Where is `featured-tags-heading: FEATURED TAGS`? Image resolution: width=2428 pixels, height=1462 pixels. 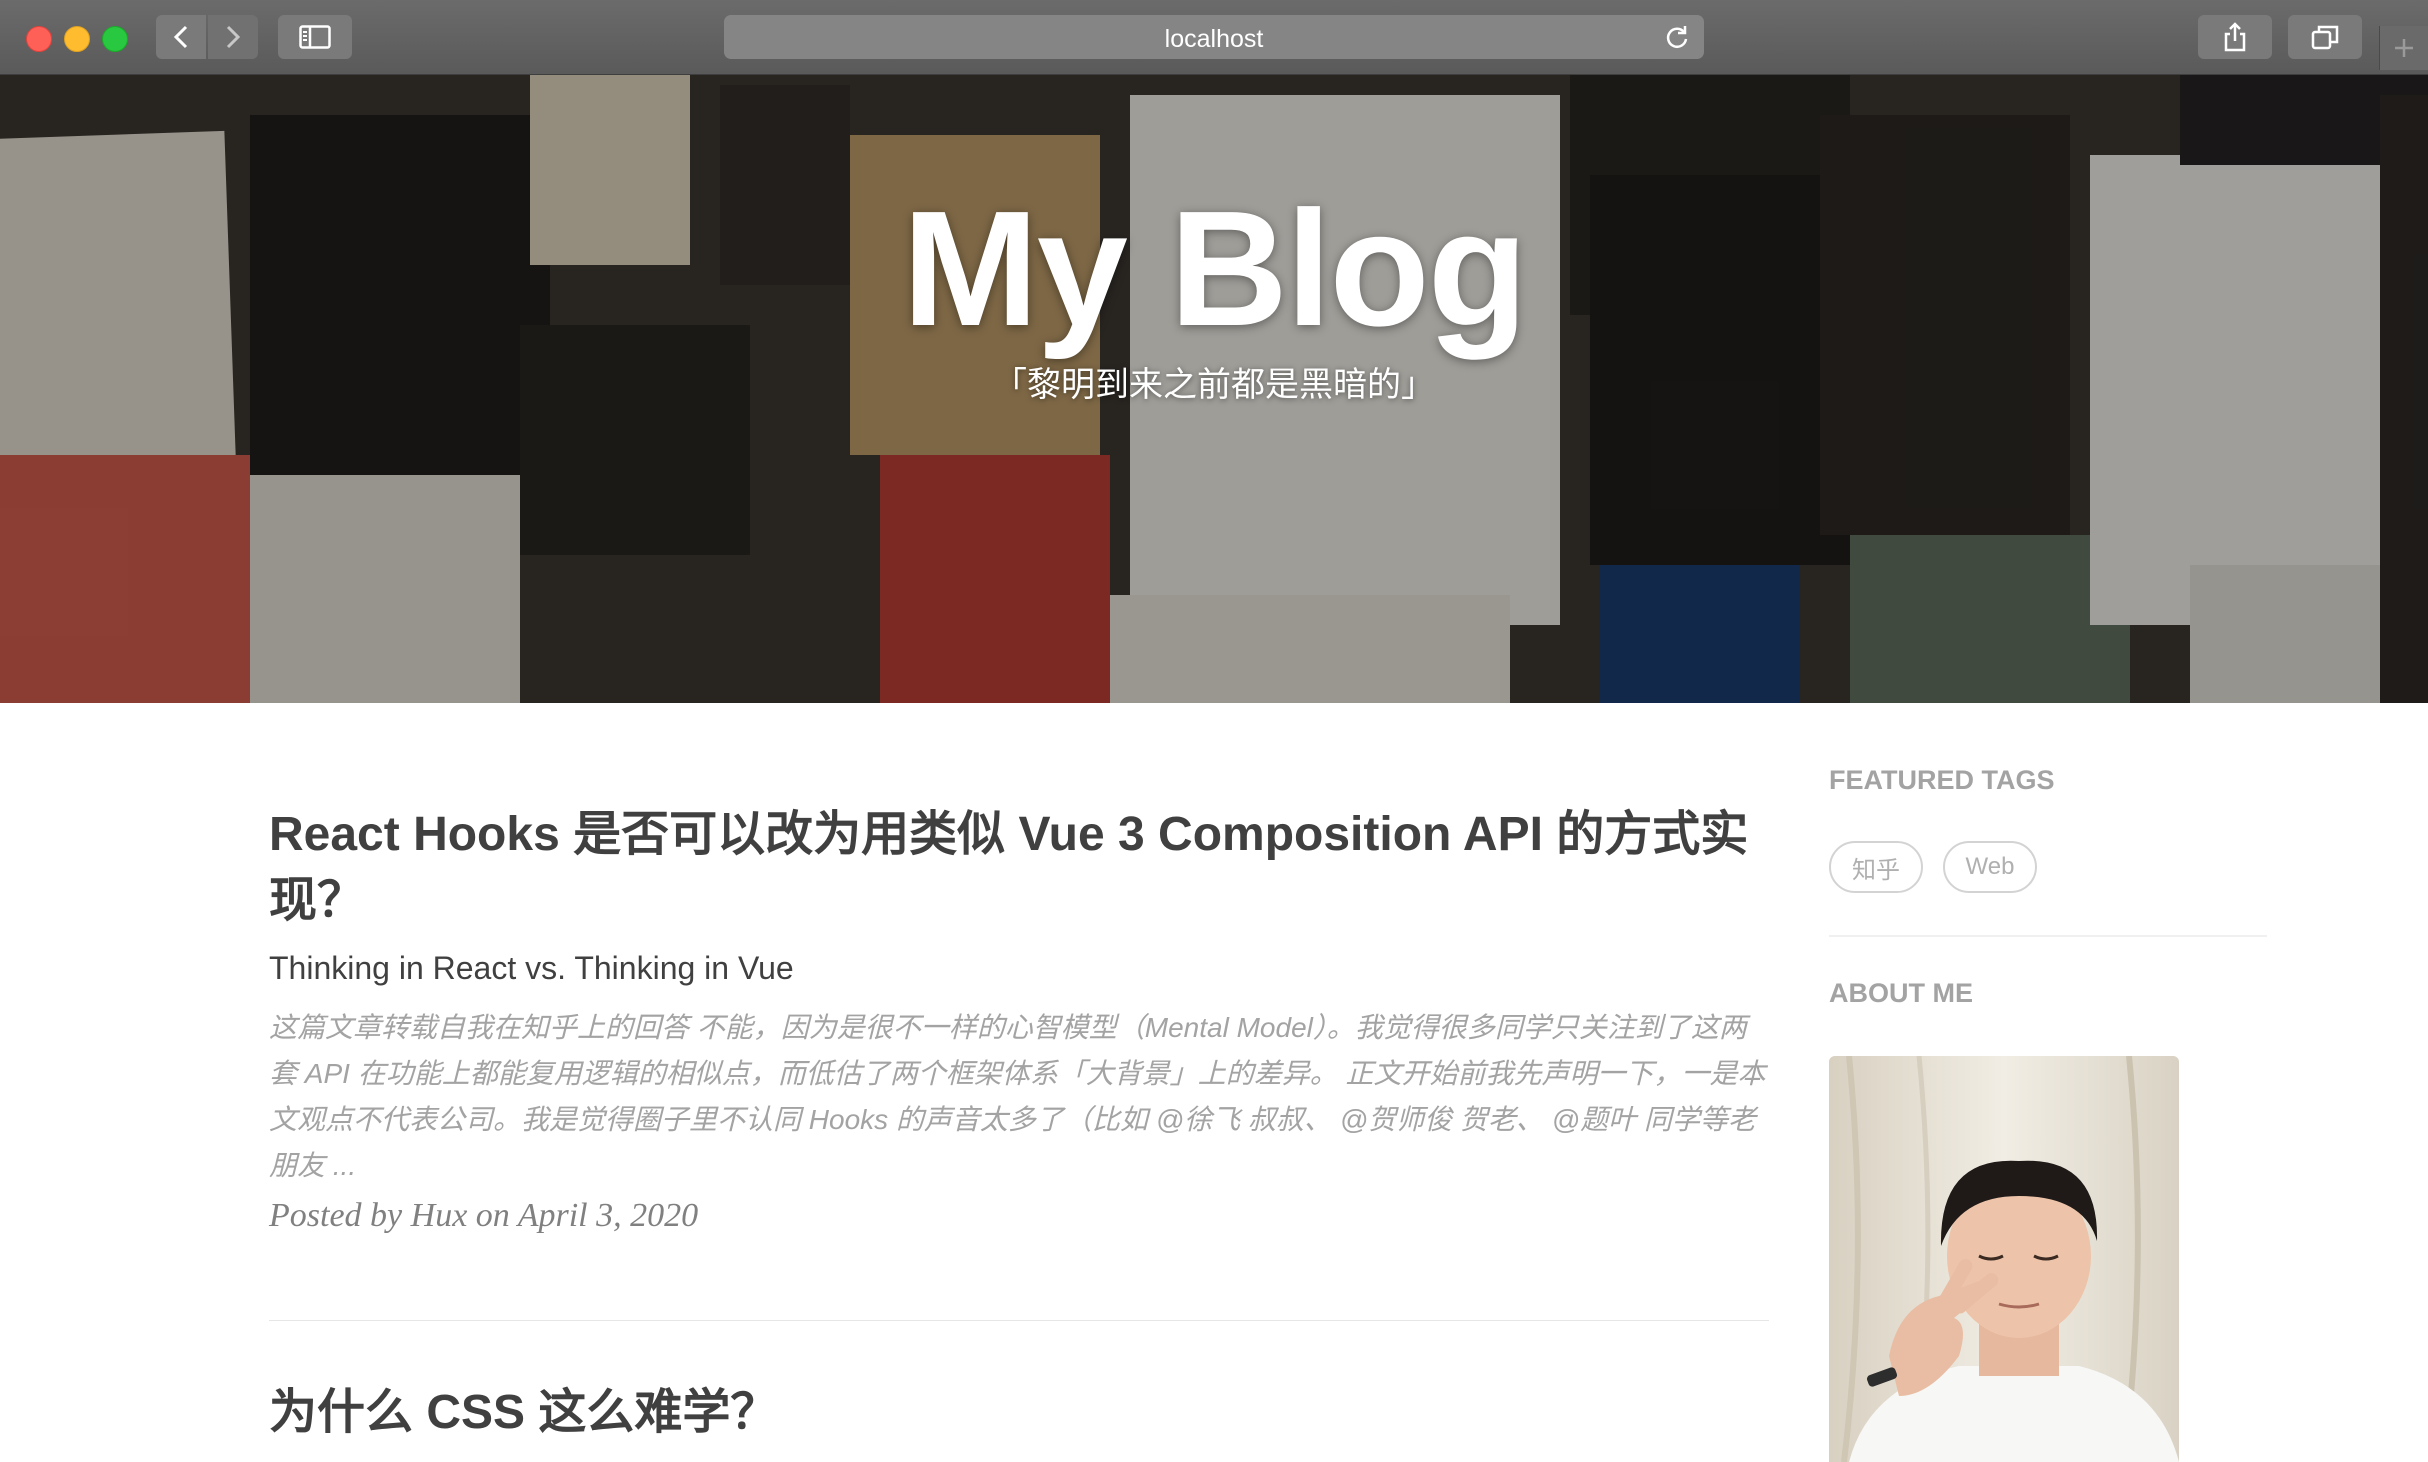
featured-tags-heading: FEATURED TAGS is located at coordinates (1942, 780).